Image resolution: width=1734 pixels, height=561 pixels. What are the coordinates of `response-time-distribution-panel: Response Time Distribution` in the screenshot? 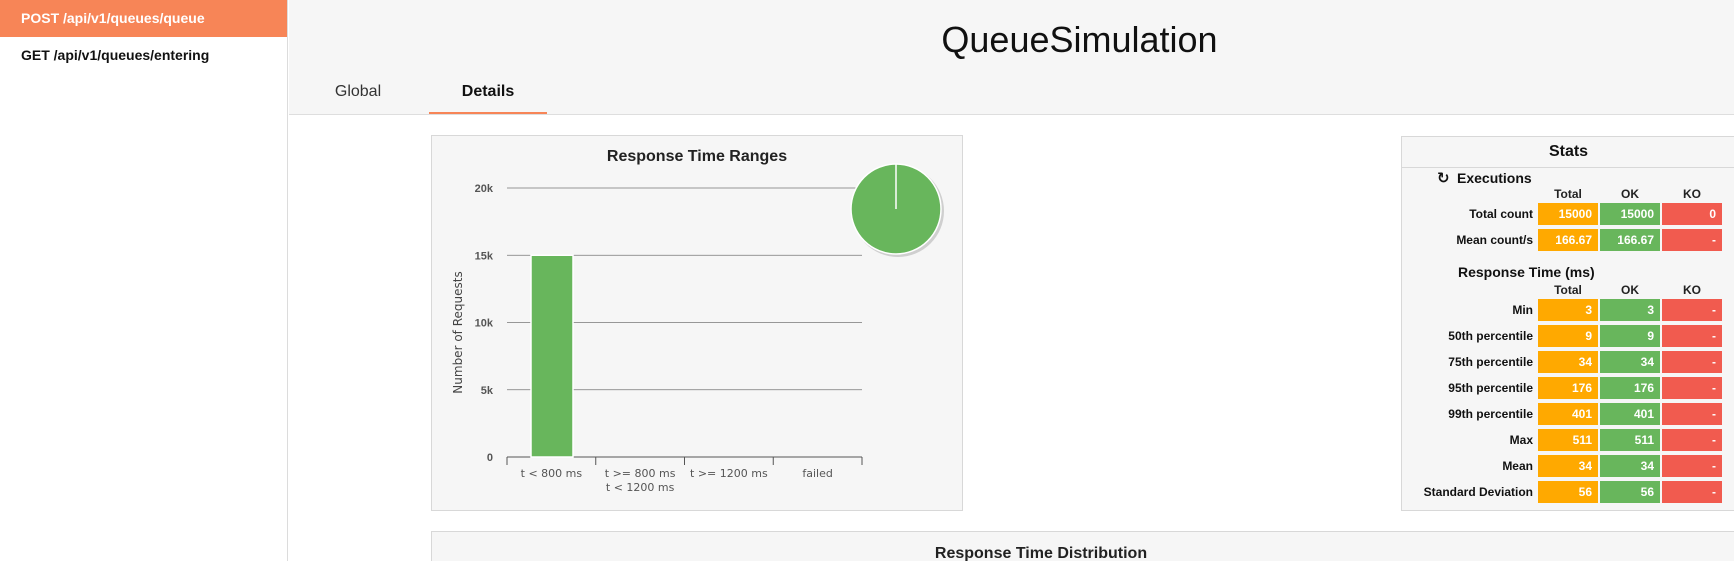 It's located at (1082, 546).